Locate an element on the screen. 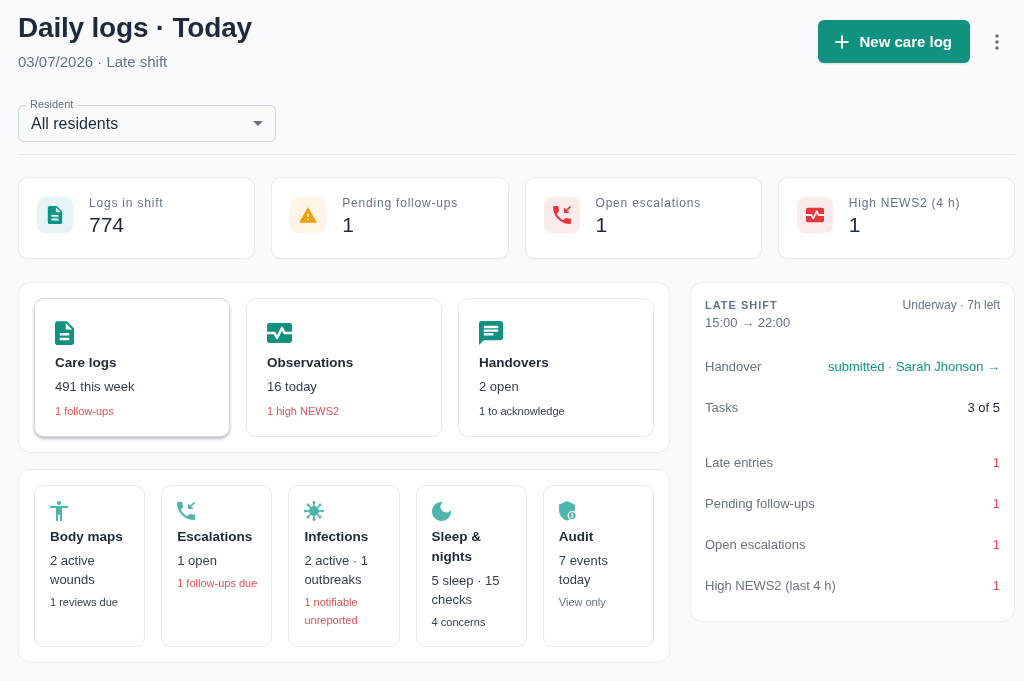 The image size is (1024, 681). module-note: 1 to acknowledge is located at coordinates (522, 411).